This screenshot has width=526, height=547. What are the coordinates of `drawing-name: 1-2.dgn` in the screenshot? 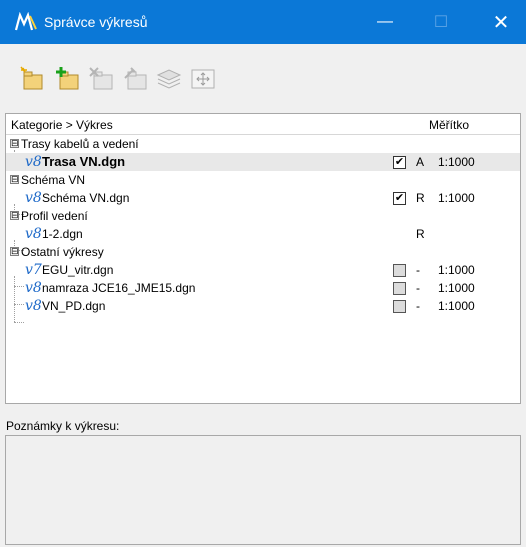 It's located at (62, 234).